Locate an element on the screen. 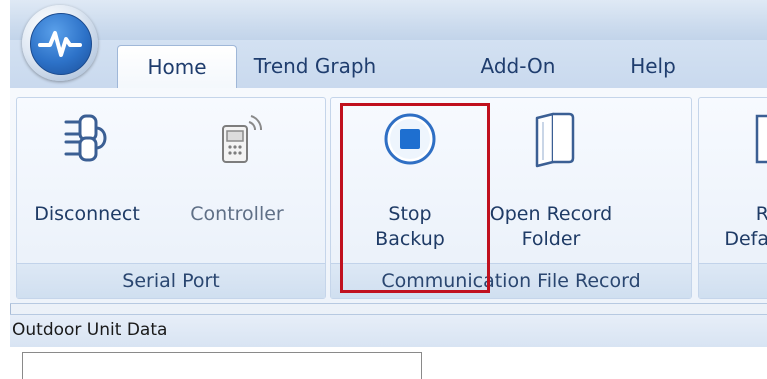 The image size is (767, 379). section-title: Outdoor Unit Data is located at coordinates (90, 330).